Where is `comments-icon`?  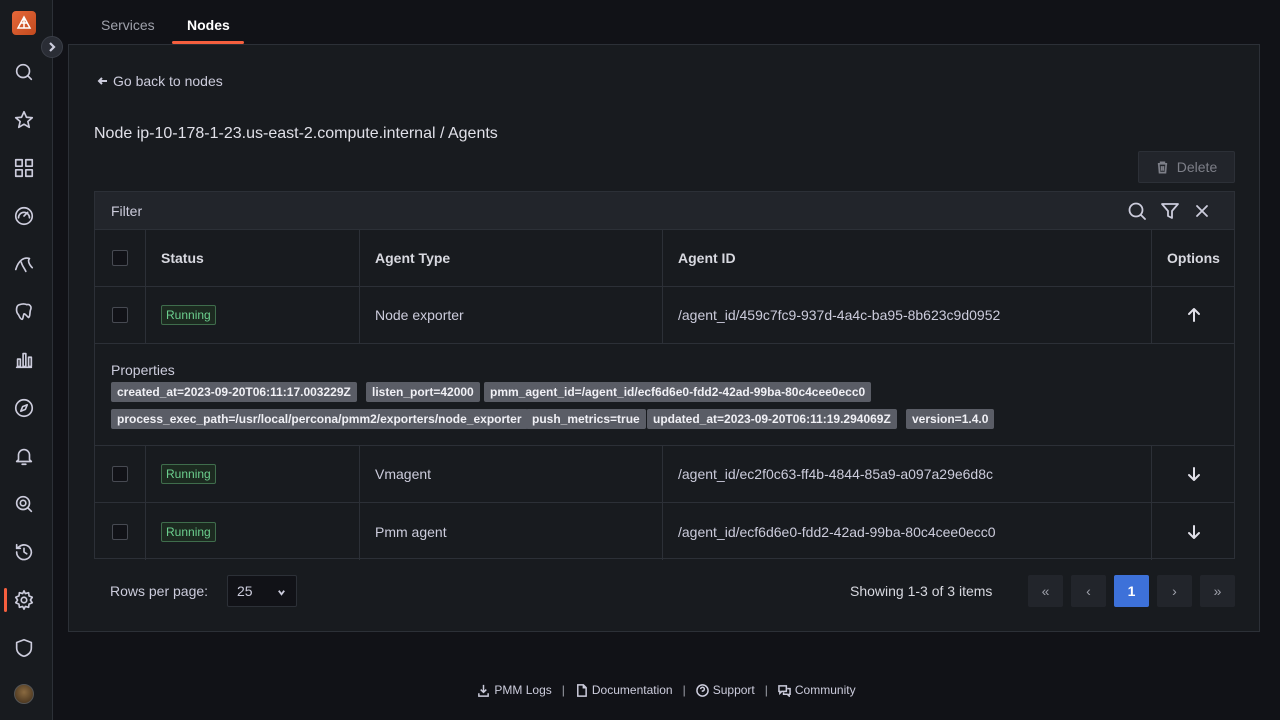 comments-icon is located at coordinates (784, 690).